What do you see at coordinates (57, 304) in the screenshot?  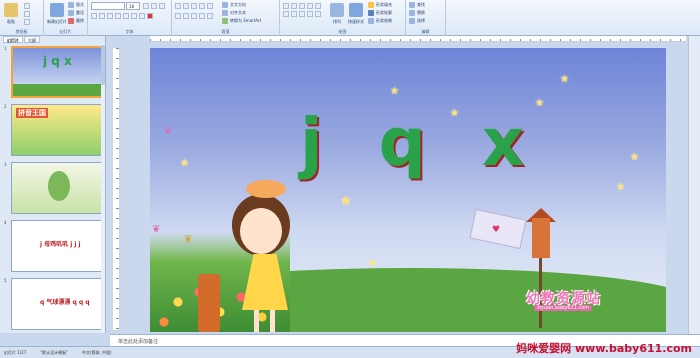 I see `slide-thumb-image: q 气球漂漂 q q q` at bounding box center [57, 304].